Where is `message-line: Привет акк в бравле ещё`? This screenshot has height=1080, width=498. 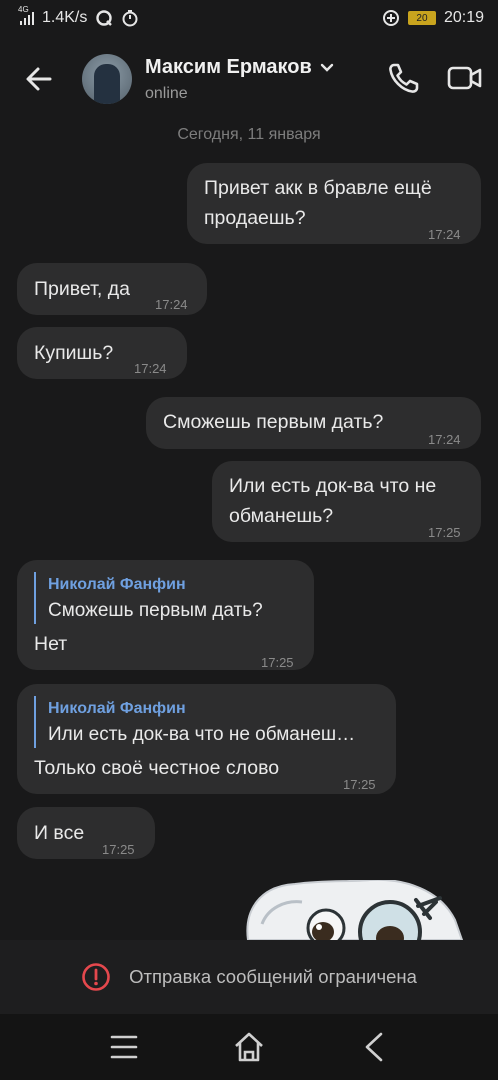 message-line: Привет акк в бравле ещё is located at coordinates (318, 188).